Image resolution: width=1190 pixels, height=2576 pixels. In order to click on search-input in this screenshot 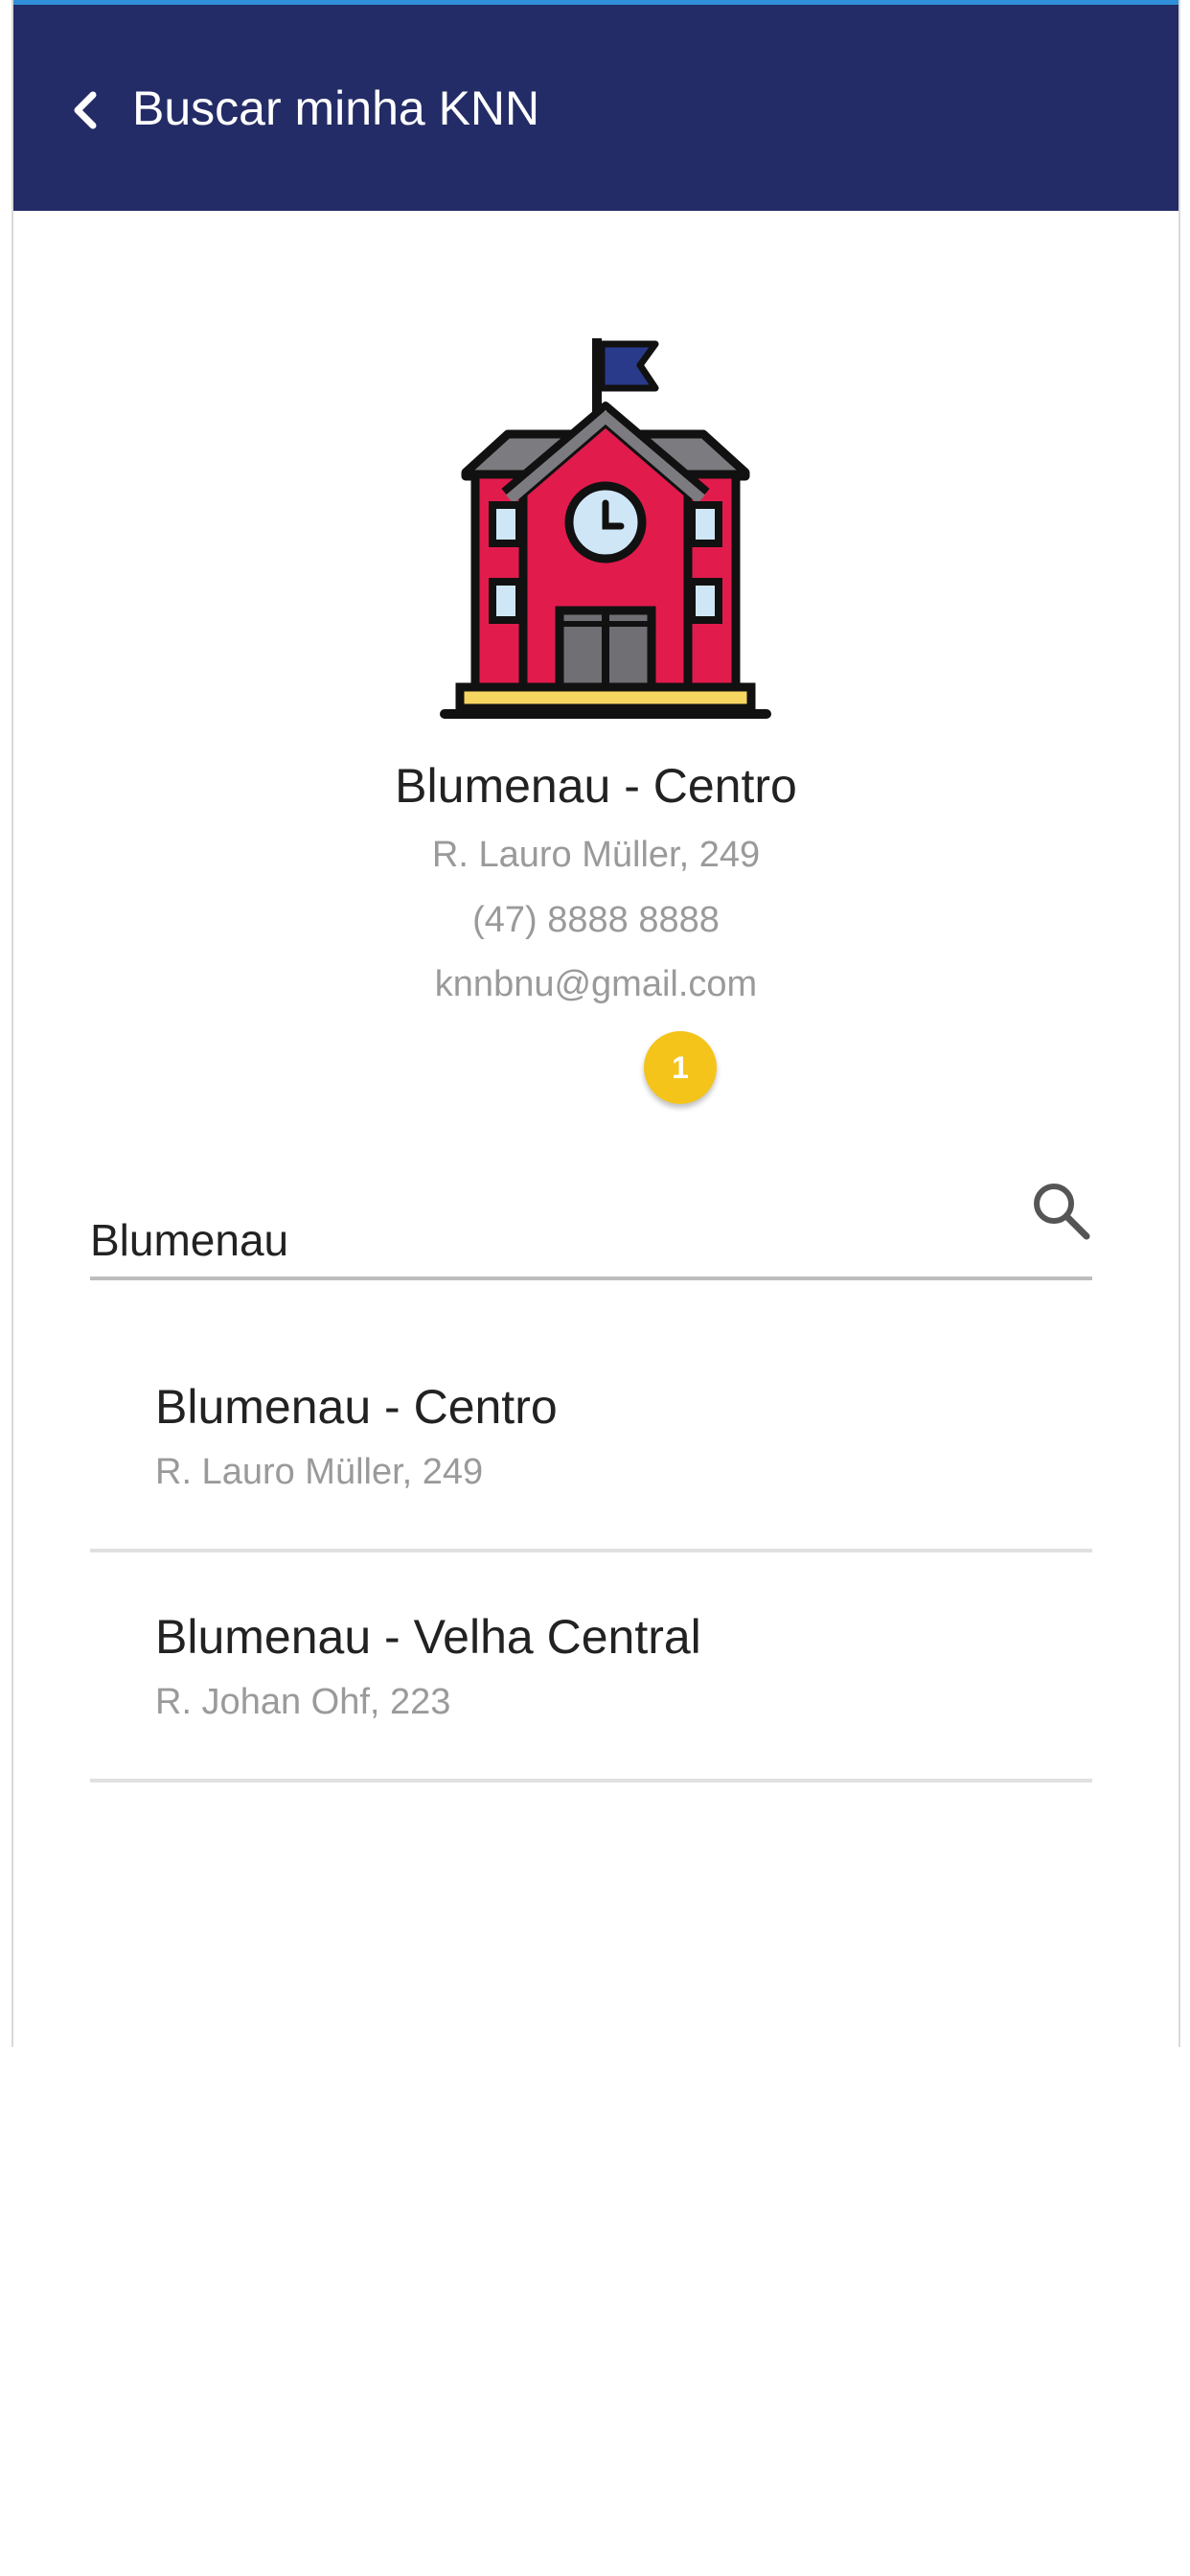, I will do `click(521, 1240)`.